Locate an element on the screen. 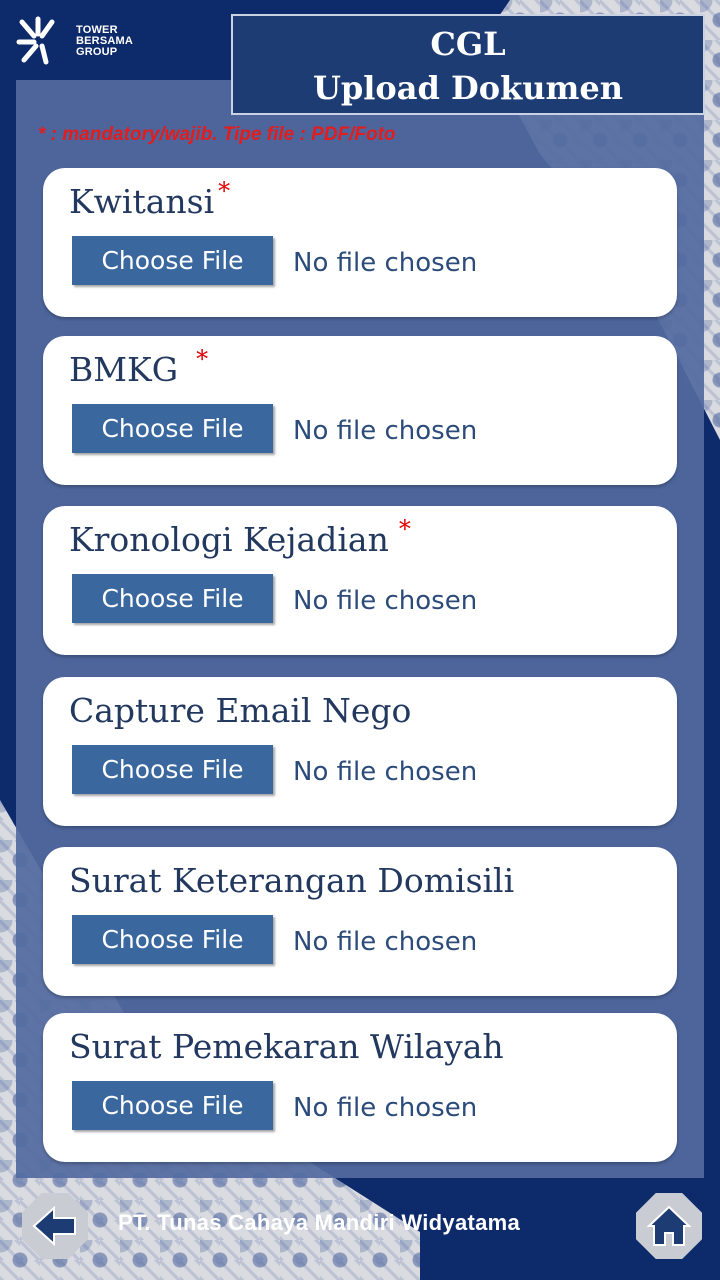  home-button is located at coordinates (669, 1226).